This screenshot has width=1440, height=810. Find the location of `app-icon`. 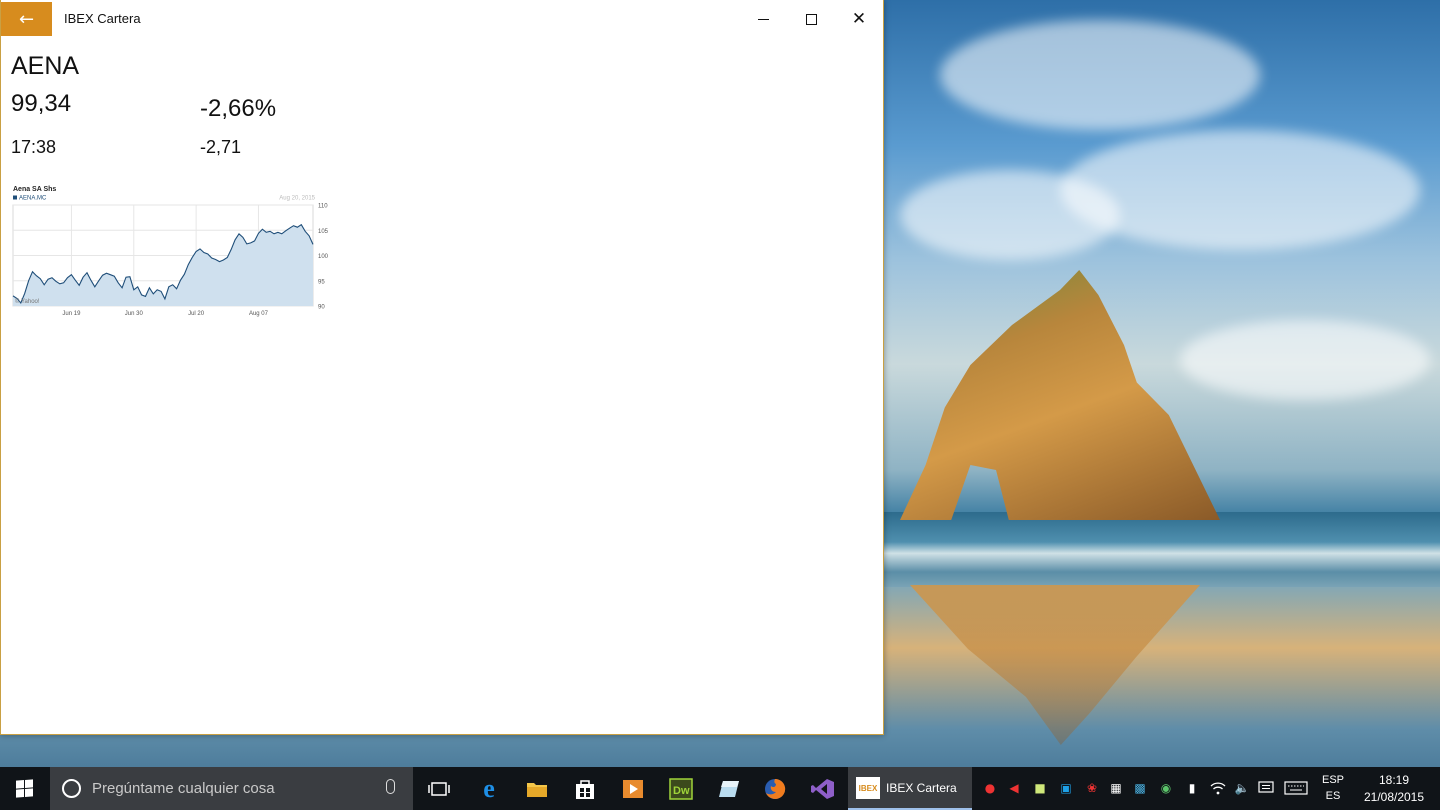

app-icon is located at coordinates (729, 789).